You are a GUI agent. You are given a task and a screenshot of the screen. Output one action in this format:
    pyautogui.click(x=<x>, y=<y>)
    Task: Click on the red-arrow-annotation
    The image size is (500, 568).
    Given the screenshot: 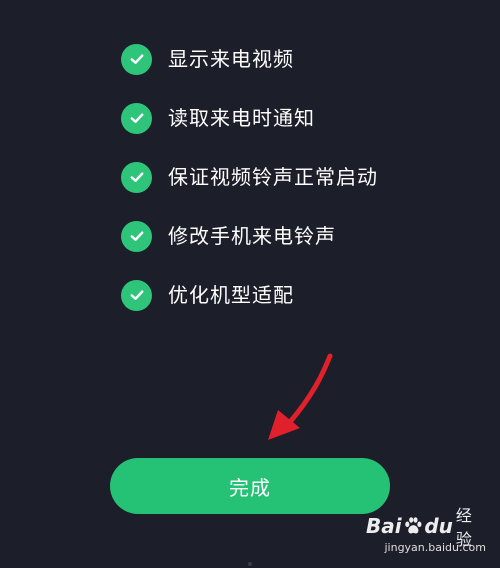 What is the action you would take?
    pyautogui.click(x=300, y=396)
    